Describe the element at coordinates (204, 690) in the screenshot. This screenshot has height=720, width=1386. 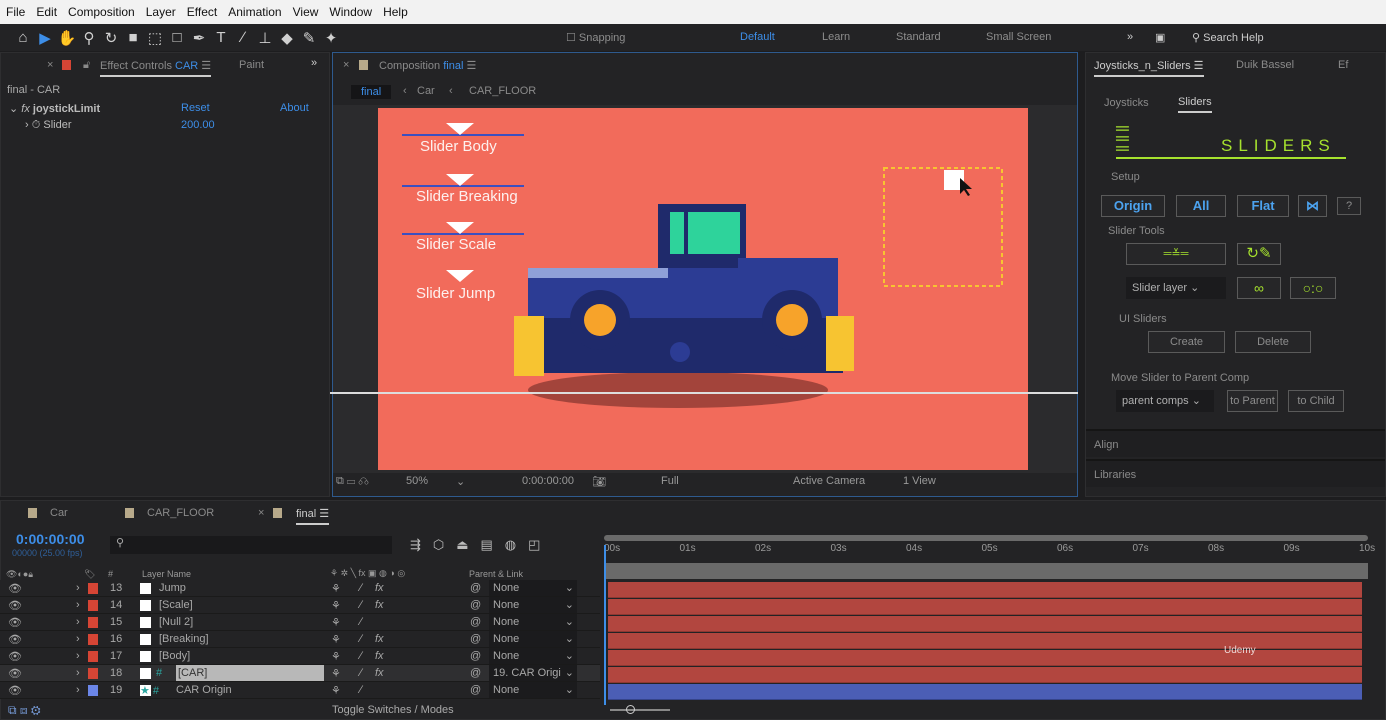
I see `layer-name: CAR Origin` at that location.